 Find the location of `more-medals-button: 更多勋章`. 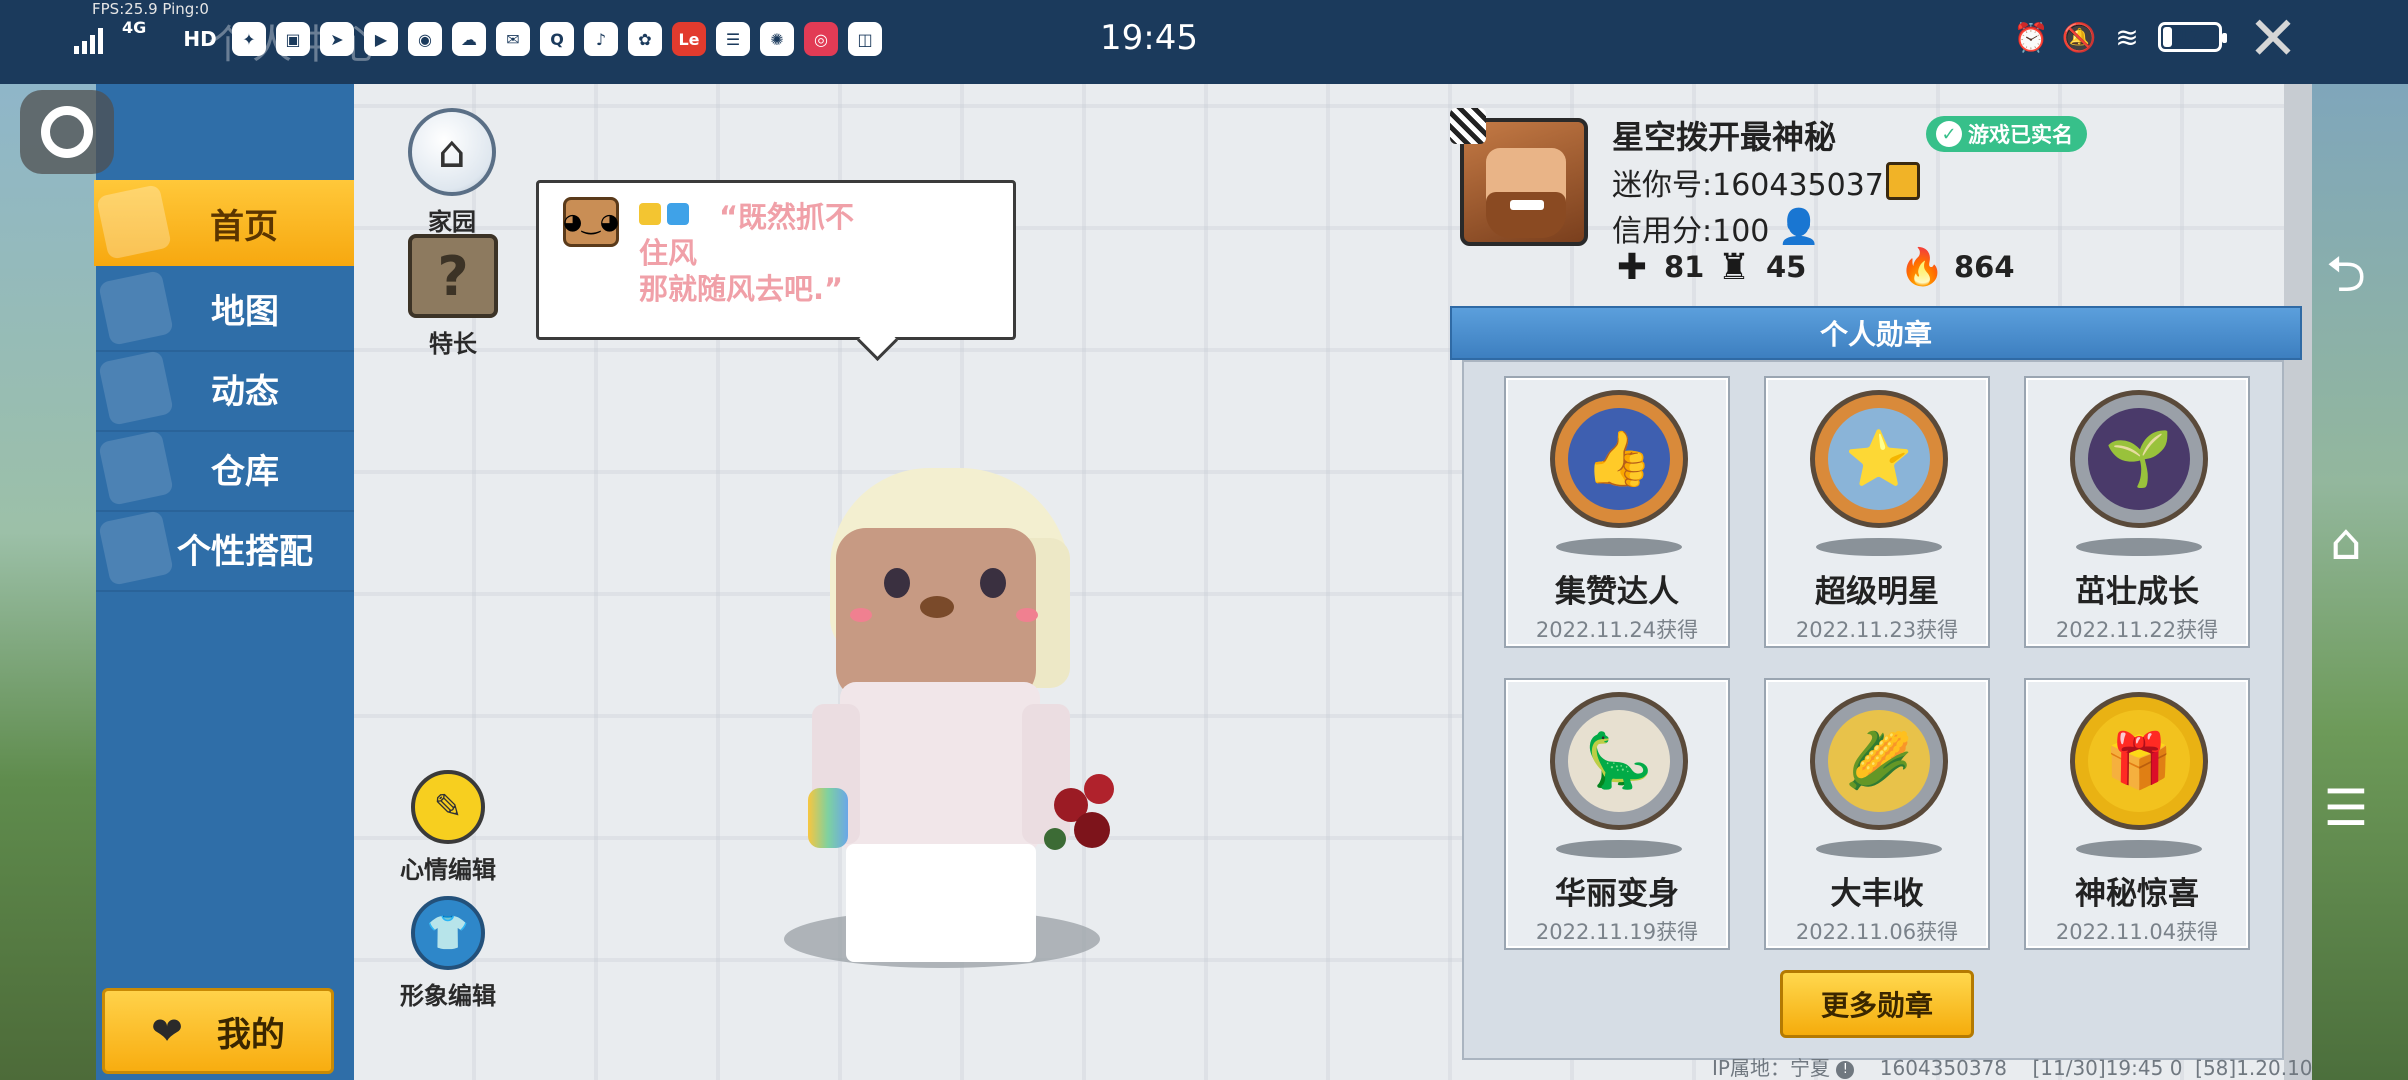

more-medals-button: 更多勋章 is located at coordinates (1877, 1004).